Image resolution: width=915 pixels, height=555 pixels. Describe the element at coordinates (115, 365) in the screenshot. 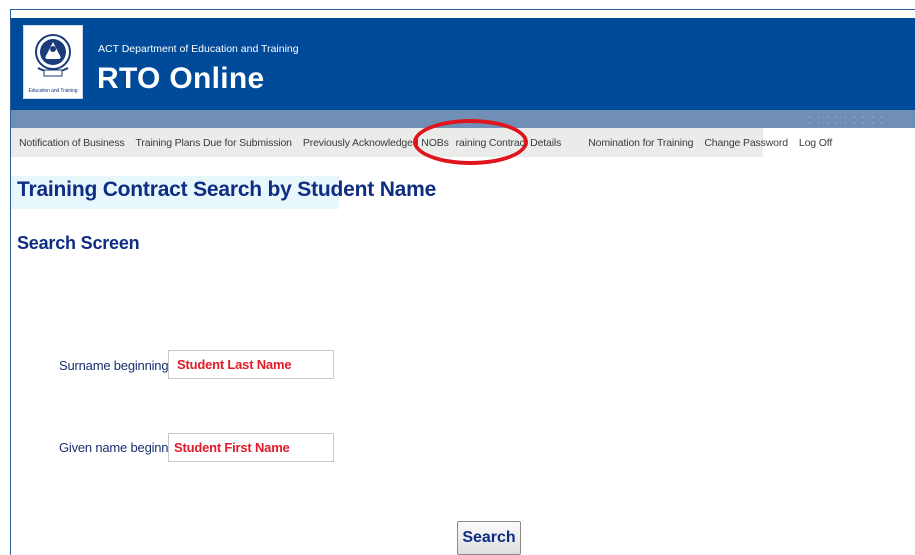

I see `surname-label: Surname beginning:` at that location.